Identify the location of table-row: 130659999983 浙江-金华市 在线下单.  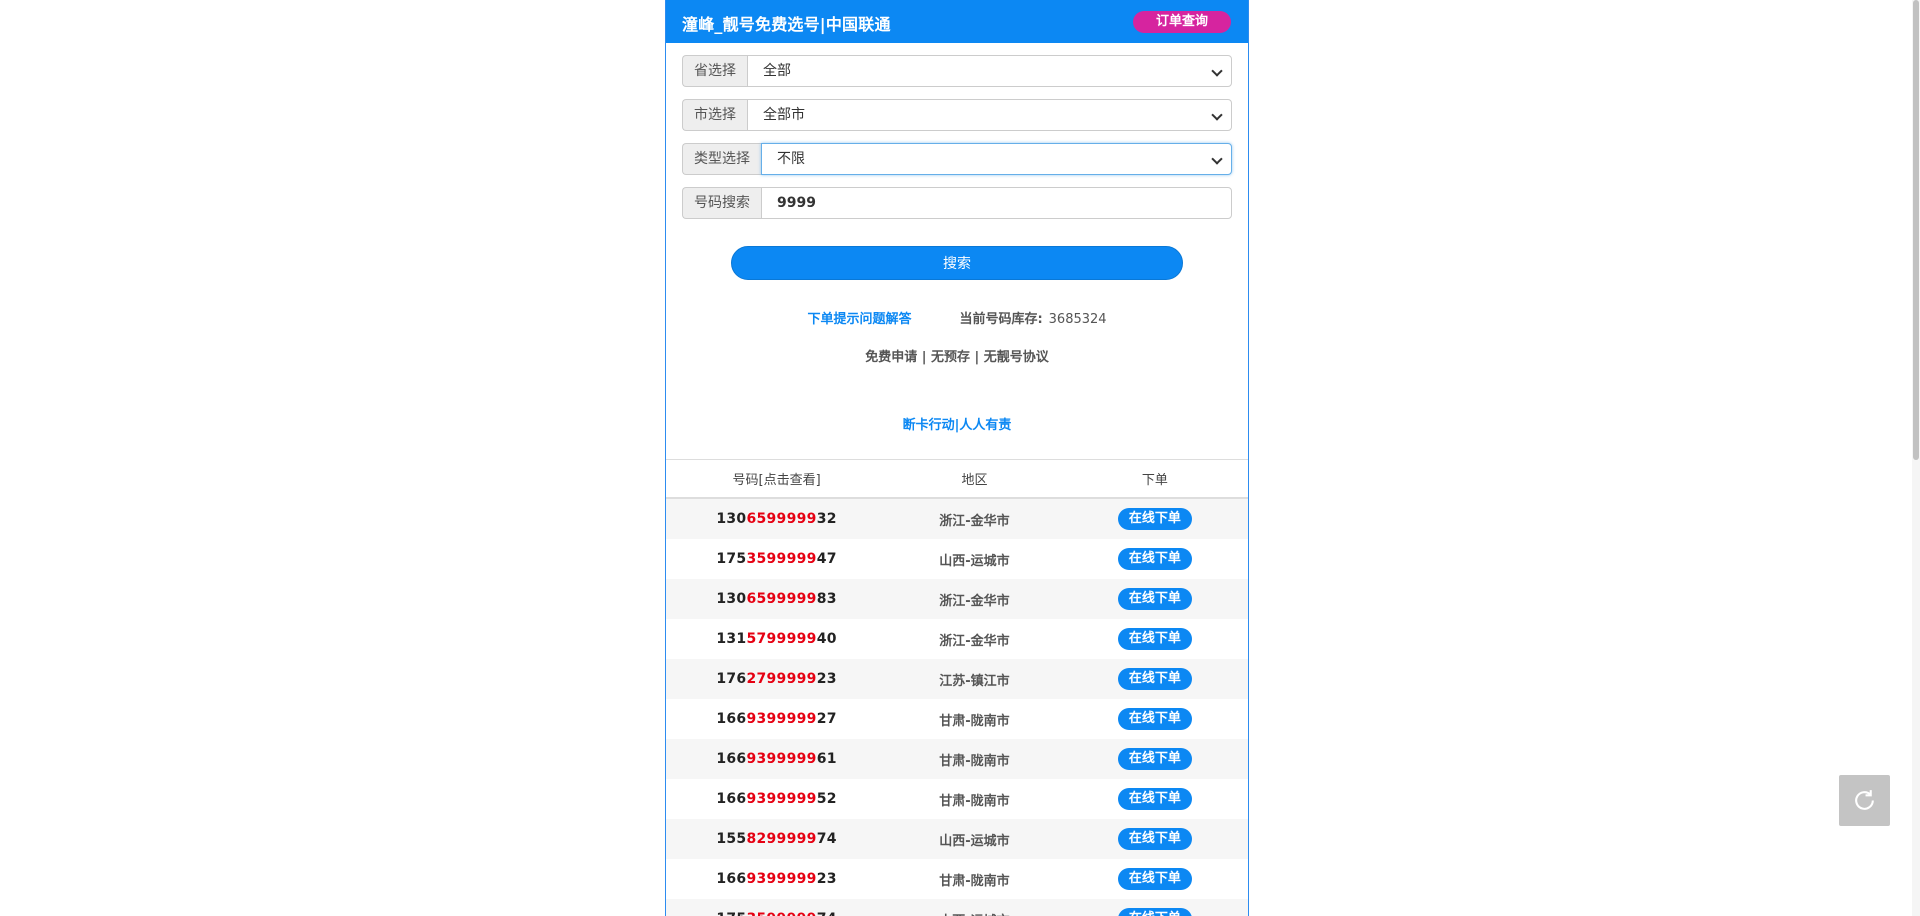
(957, 599).